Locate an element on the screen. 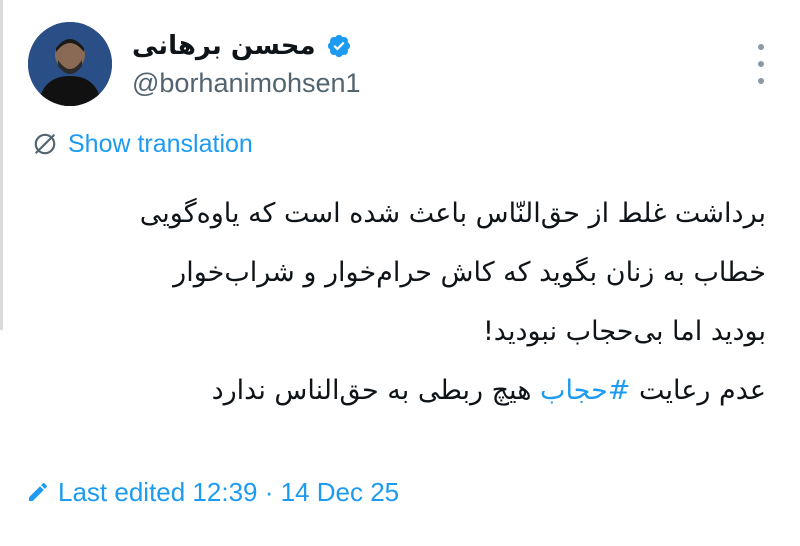 The height and width of the screenshot is (546, 800). pencil-icon is located at coordinates (38, 491).